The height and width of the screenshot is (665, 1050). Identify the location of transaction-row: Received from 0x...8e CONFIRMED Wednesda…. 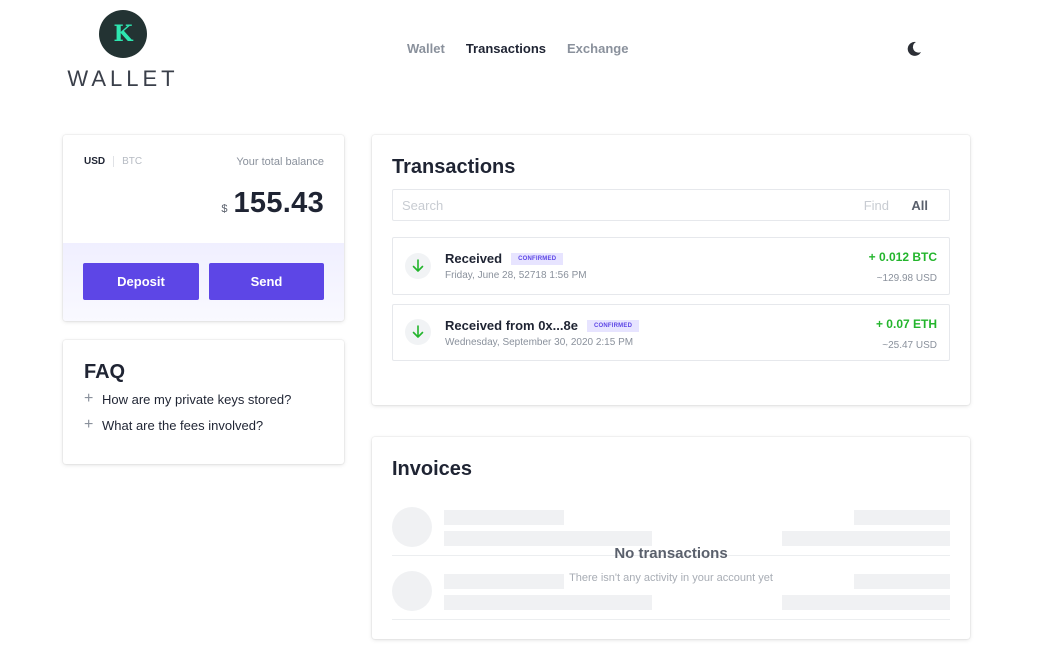
(671, 332).